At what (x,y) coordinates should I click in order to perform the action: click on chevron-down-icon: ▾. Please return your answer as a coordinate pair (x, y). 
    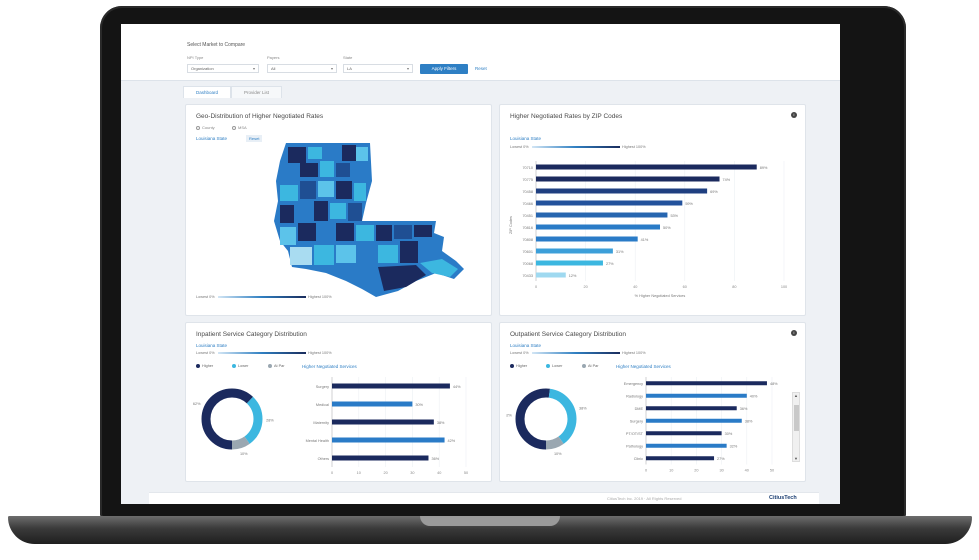
    Looking at the image, I should click on (407, 68).